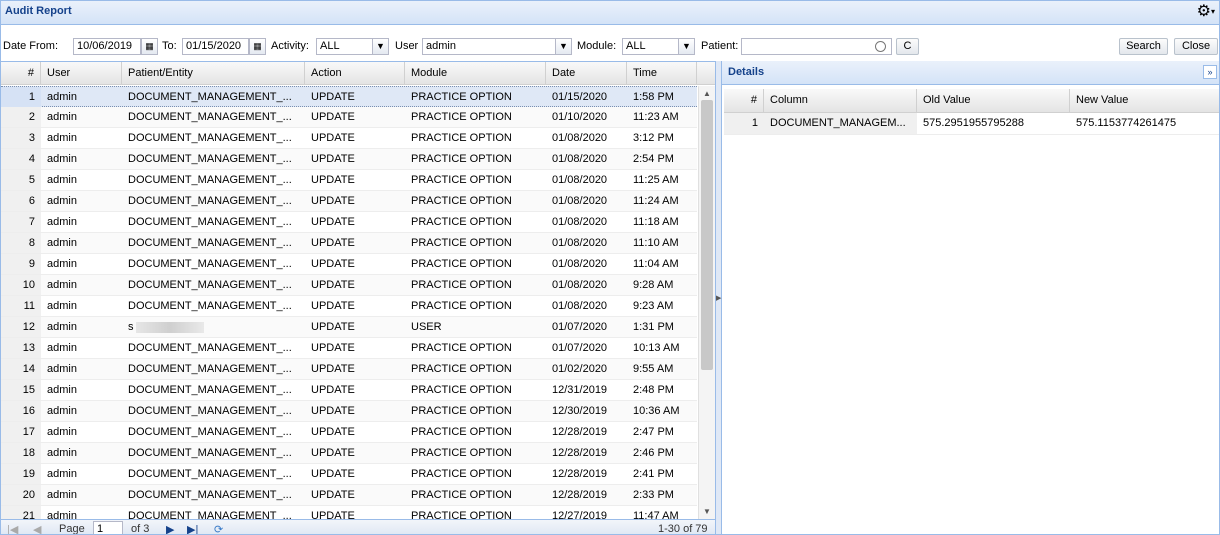  I want to click on last-page-icon: ▶|, so click(192, 528).